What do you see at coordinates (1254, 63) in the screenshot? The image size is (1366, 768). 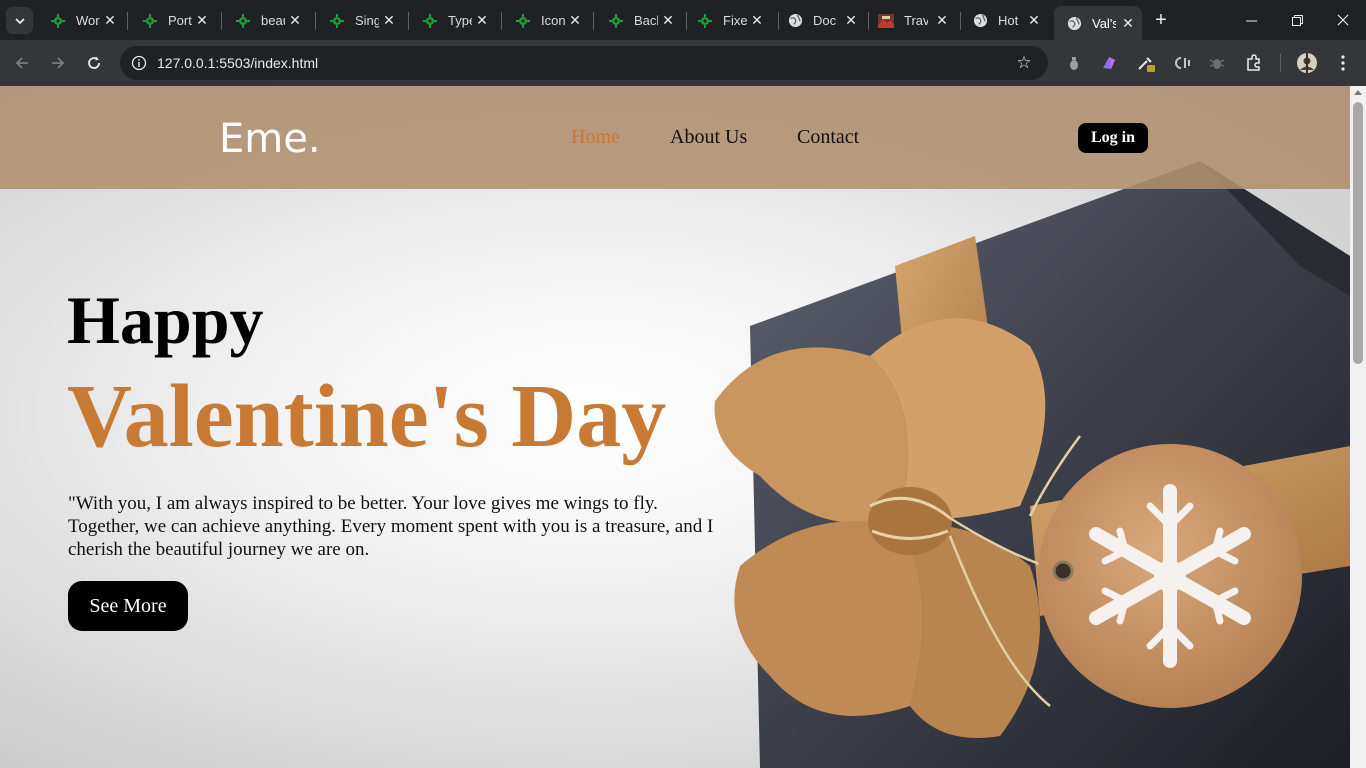 I see `extensions-puzzle-icon` at bounding box center [1254, 63].